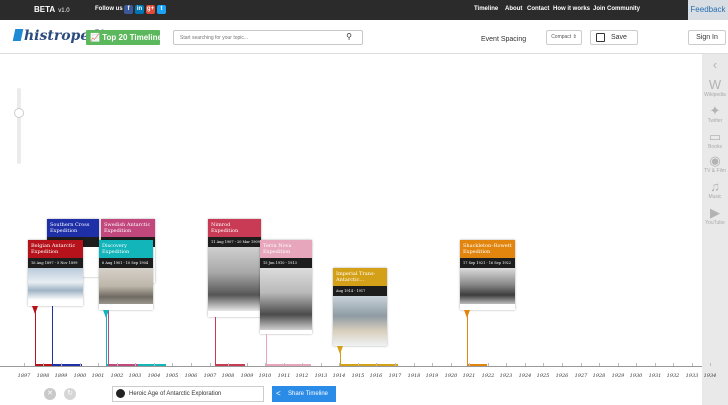 This screenshot has width=728, height=405. Describe the element at coordinates (161, 9) in the screenshot. I see `twitter-icon: t` at that location.